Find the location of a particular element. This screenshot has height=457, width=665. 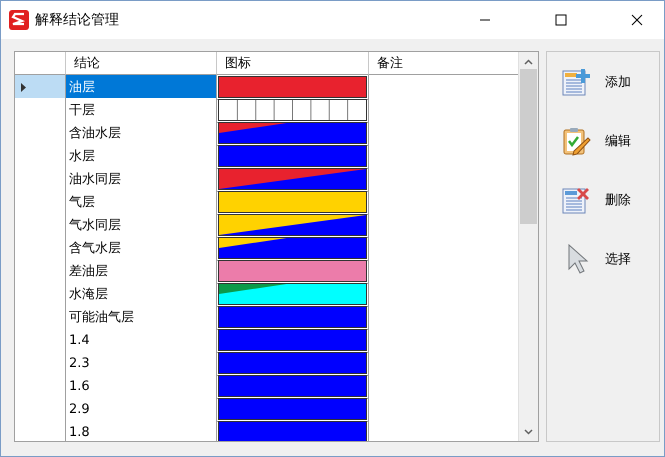

scroll-down-icon is located at coordinates (529, 432).